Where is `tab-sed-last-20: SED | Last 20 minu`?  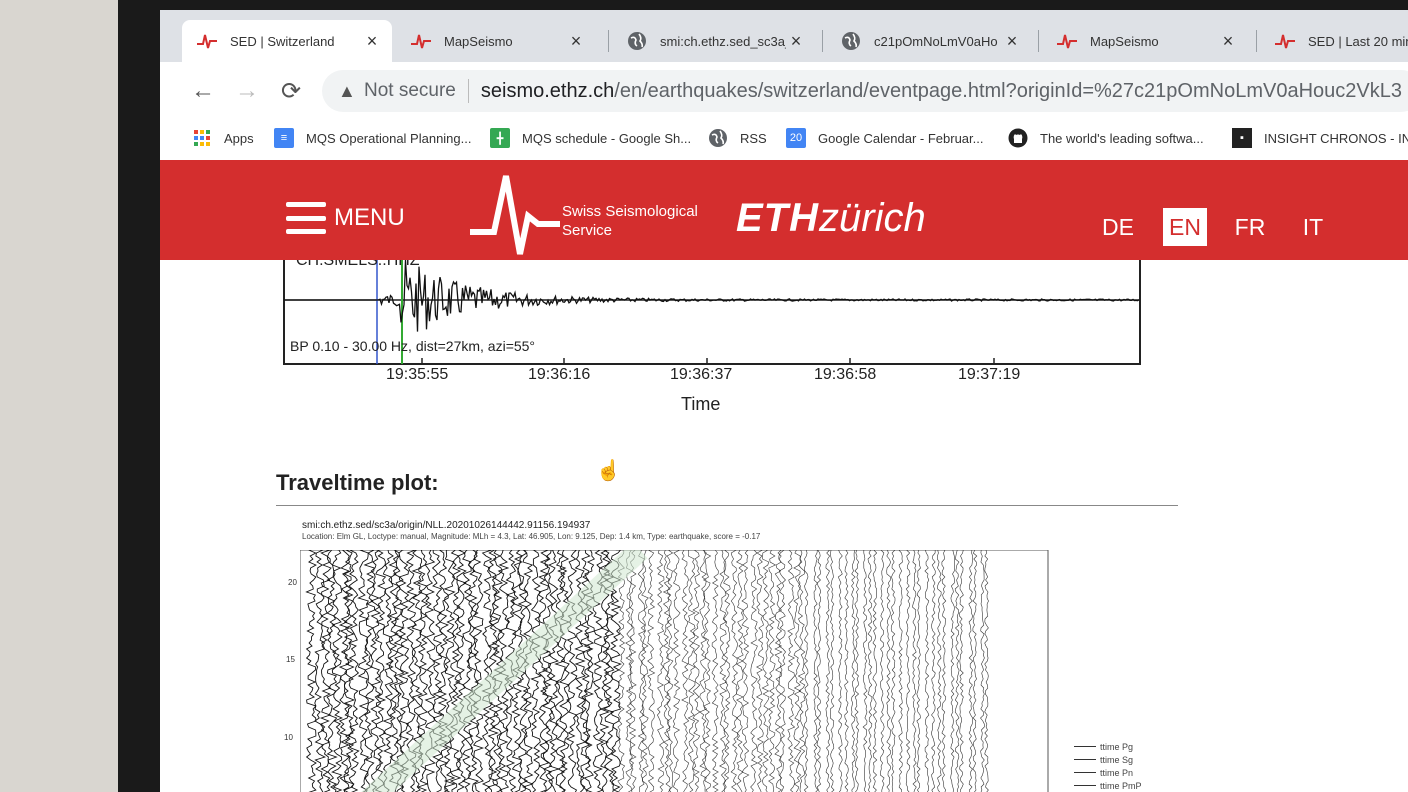 tab-sed-last-20: SED | Last 20 minu is located at coordinates (1334, 41).